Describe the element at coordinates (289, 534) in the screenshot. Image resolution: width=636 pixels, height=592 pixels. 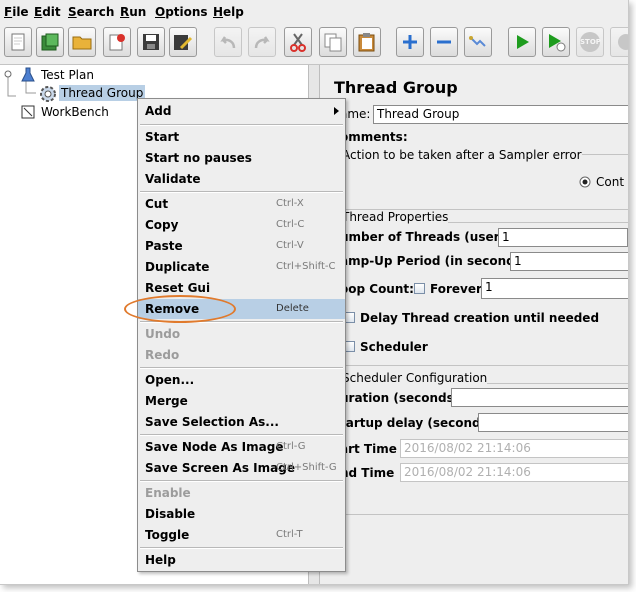
I see `menu-item-toggle-shortcut: Ctrl-T` at that location.